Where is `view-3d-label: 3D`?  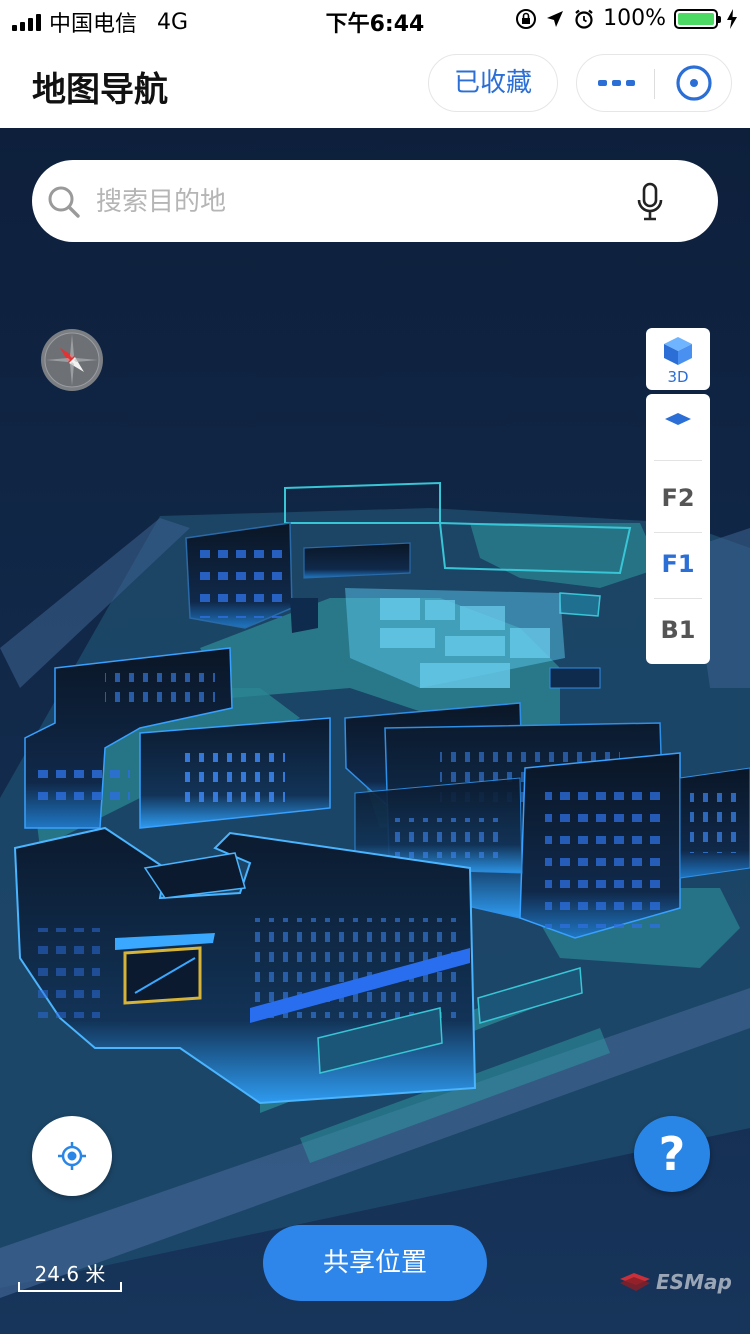 view-3d-label: 3D is located at coordinates (678, 377).